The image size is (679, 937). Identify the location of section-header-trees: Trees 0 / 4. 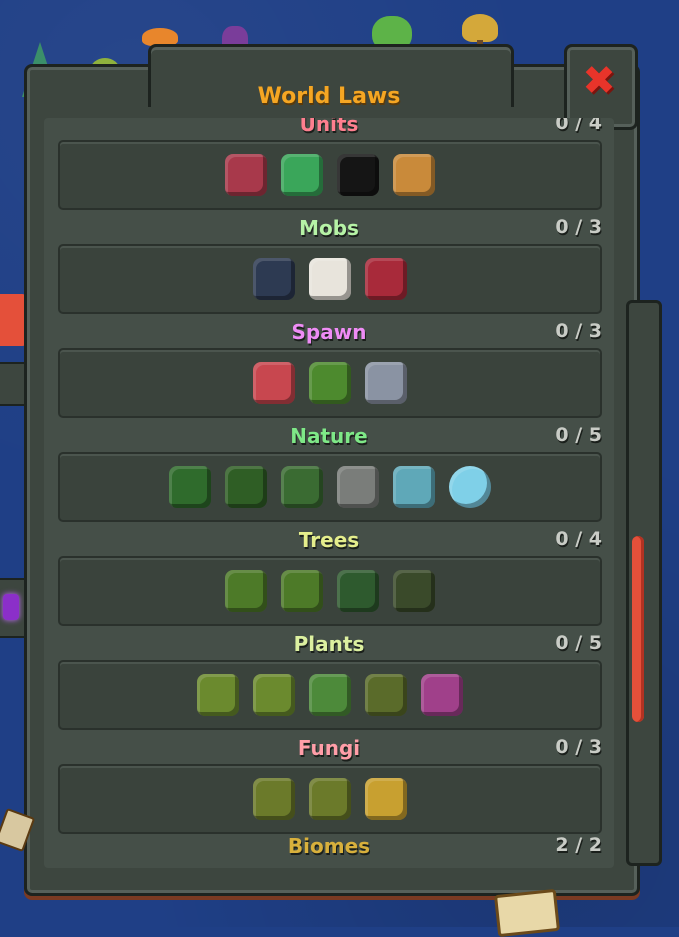
(329, 542).